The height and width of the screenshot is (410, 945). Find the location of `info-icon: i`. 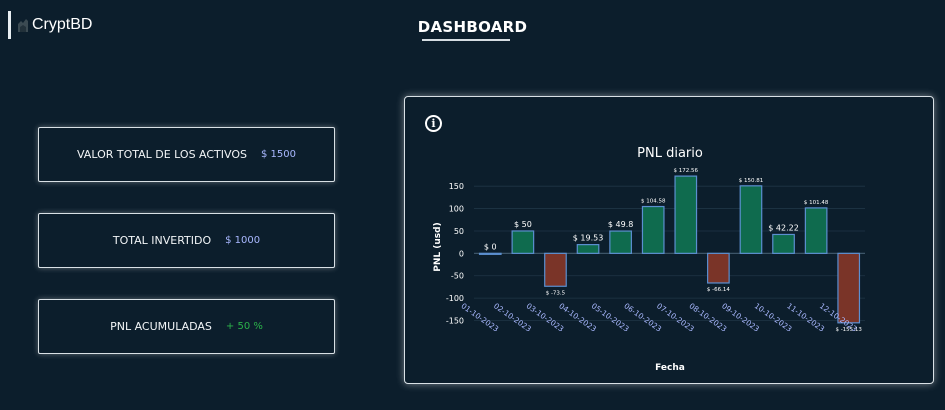

info-icon: i is located at coordinates (433, 123).